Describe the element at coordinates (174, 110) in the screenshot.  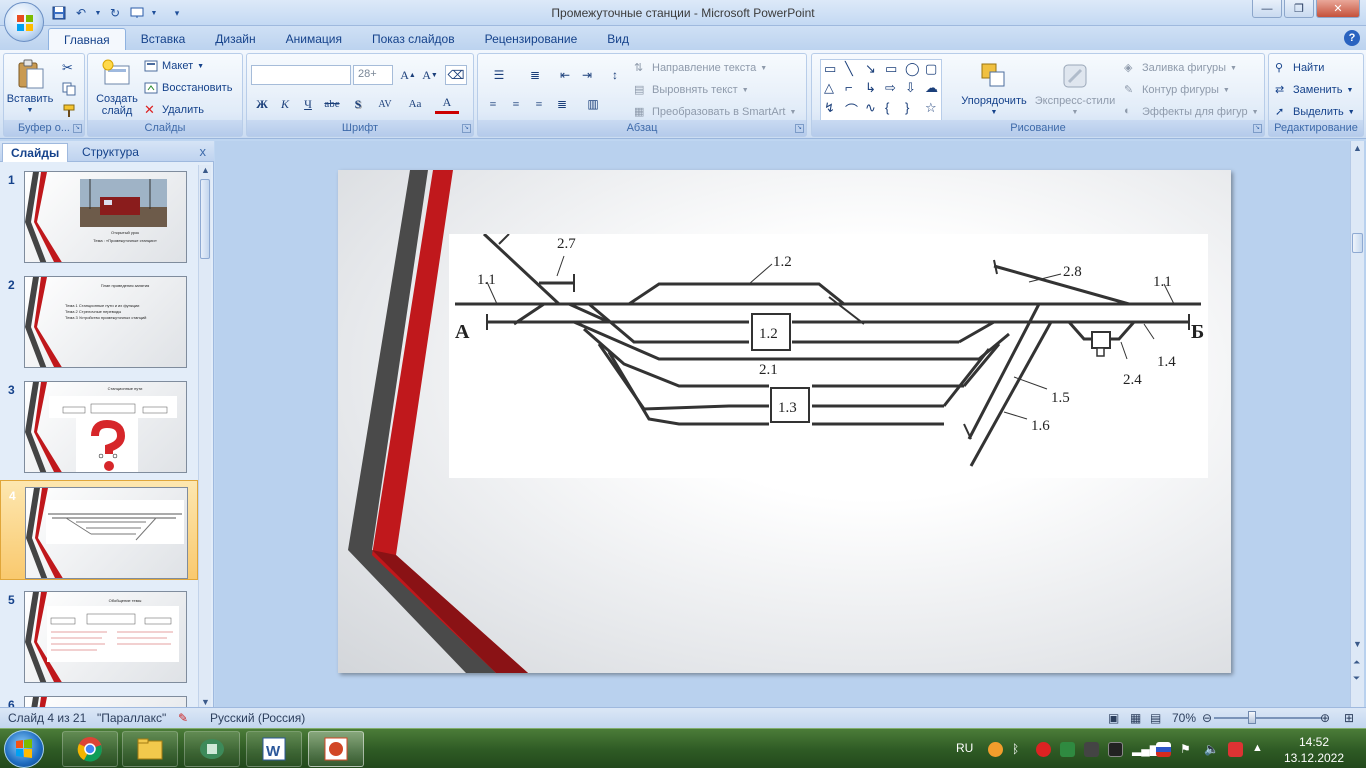
I see `delete-slide-button: ✕ Удалить` at that location.